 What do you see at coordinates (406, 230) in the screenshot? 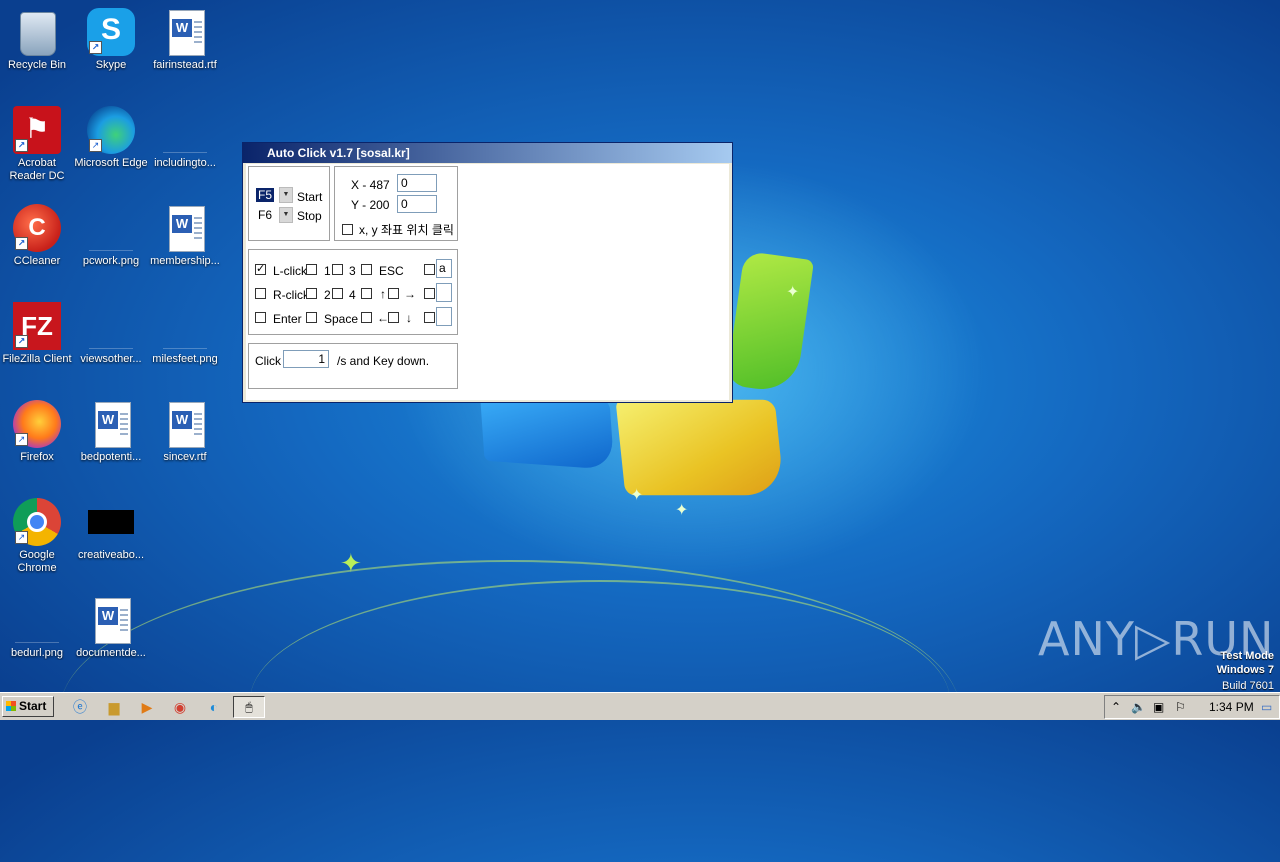
I see `position-click-label: x, y 좌표 위치 클릭` at bounding box center [406, 230].